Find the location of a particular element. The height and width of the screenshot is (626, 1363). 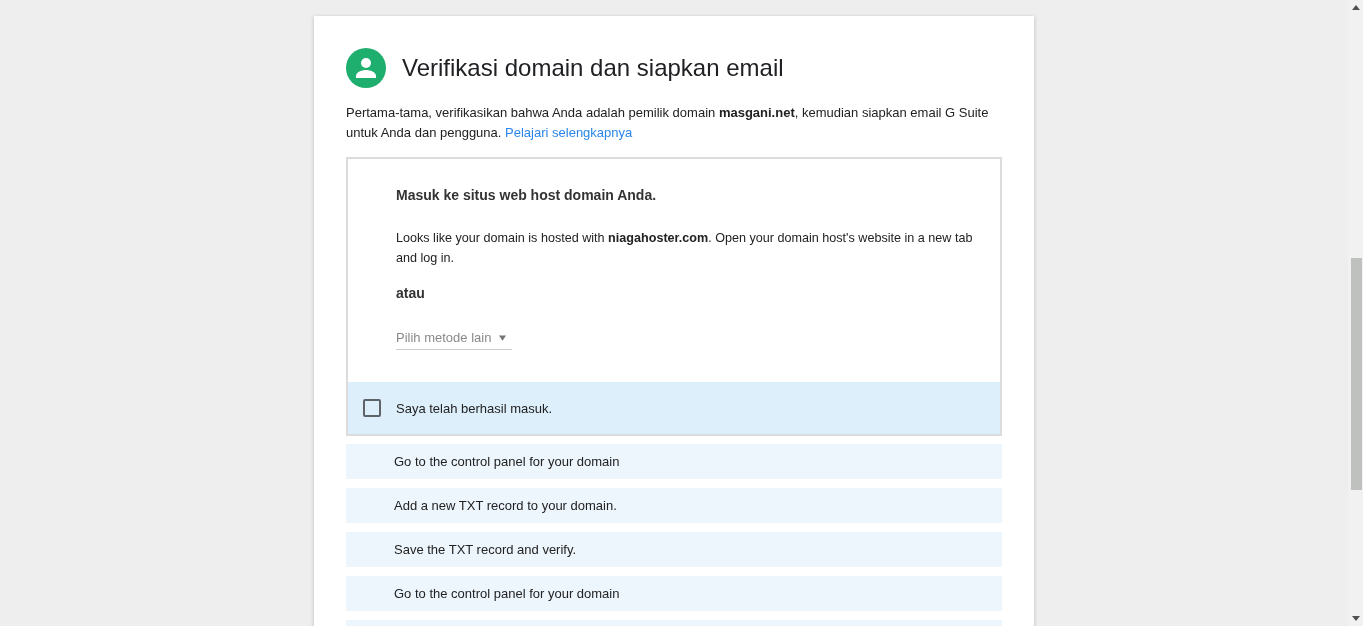

method-dropdown: Pilih metode lain is located at coordinates (454, 338).